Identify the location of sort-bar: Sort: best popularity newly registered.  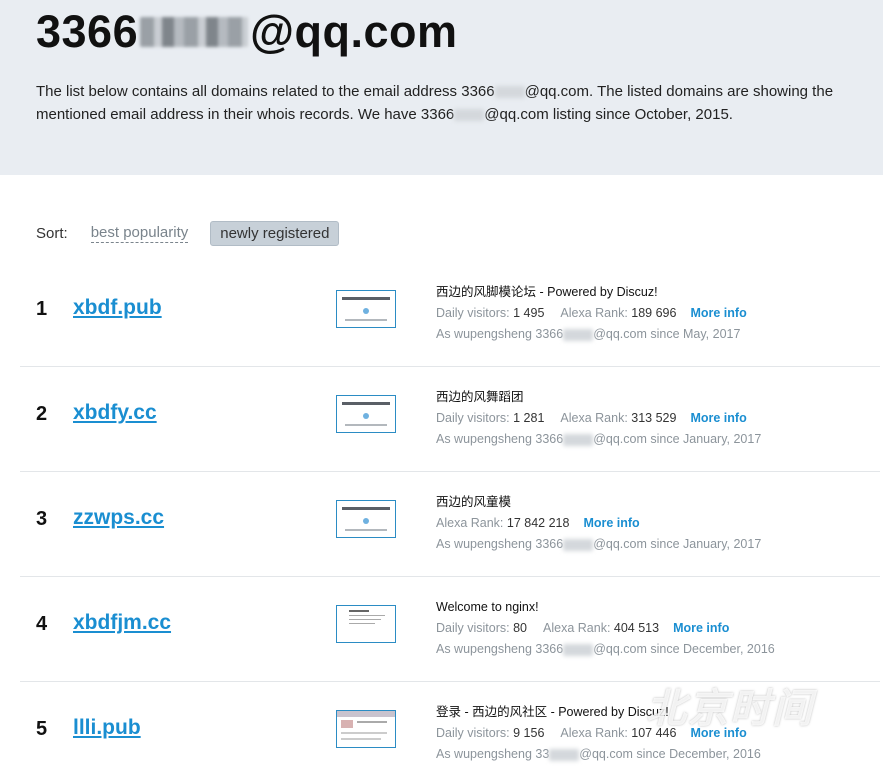
(188, 233).